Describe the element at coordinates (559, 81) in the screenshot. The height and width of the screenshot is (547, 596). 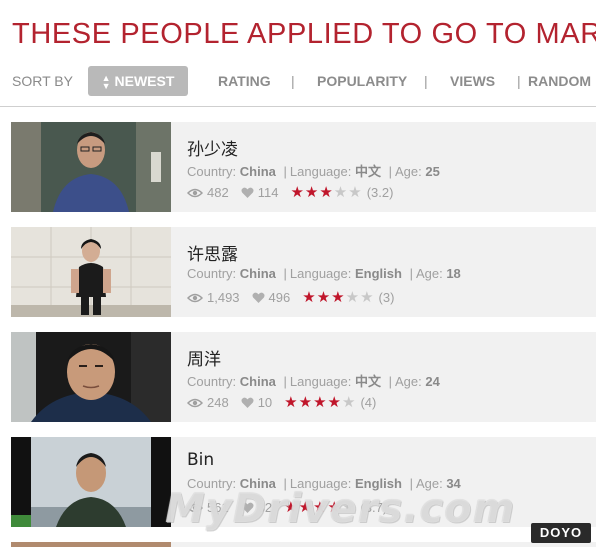
I see `sort-random-button: RANDOM` at that location.